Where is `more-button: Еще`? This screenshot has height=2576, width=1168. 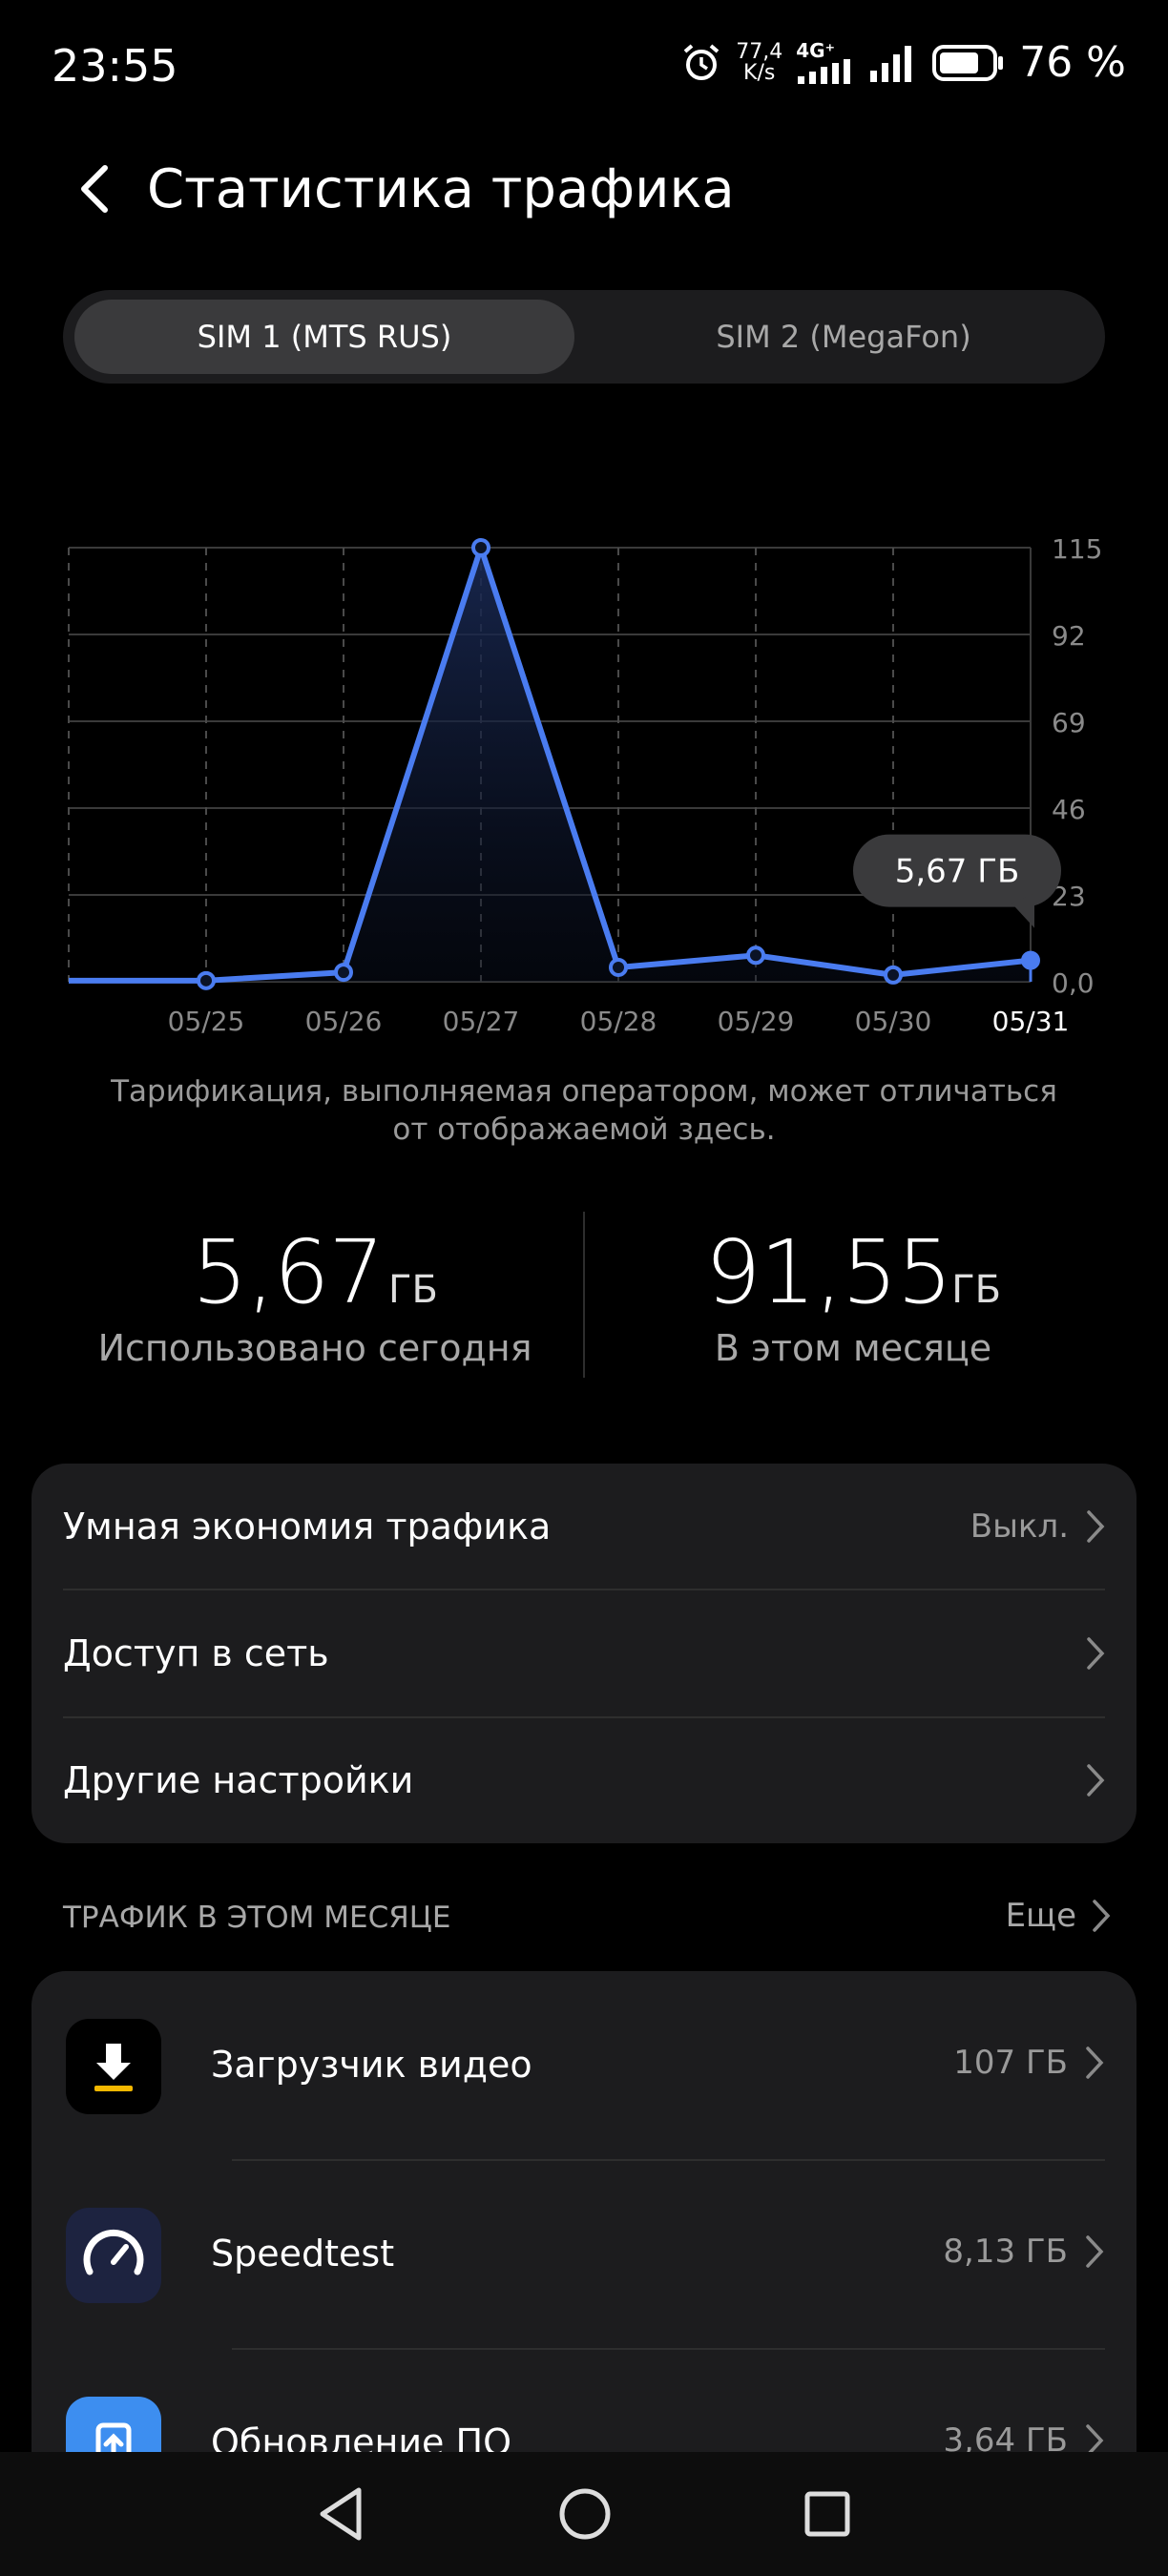 more-button: Еще is located at coordinates (1058, 1916).